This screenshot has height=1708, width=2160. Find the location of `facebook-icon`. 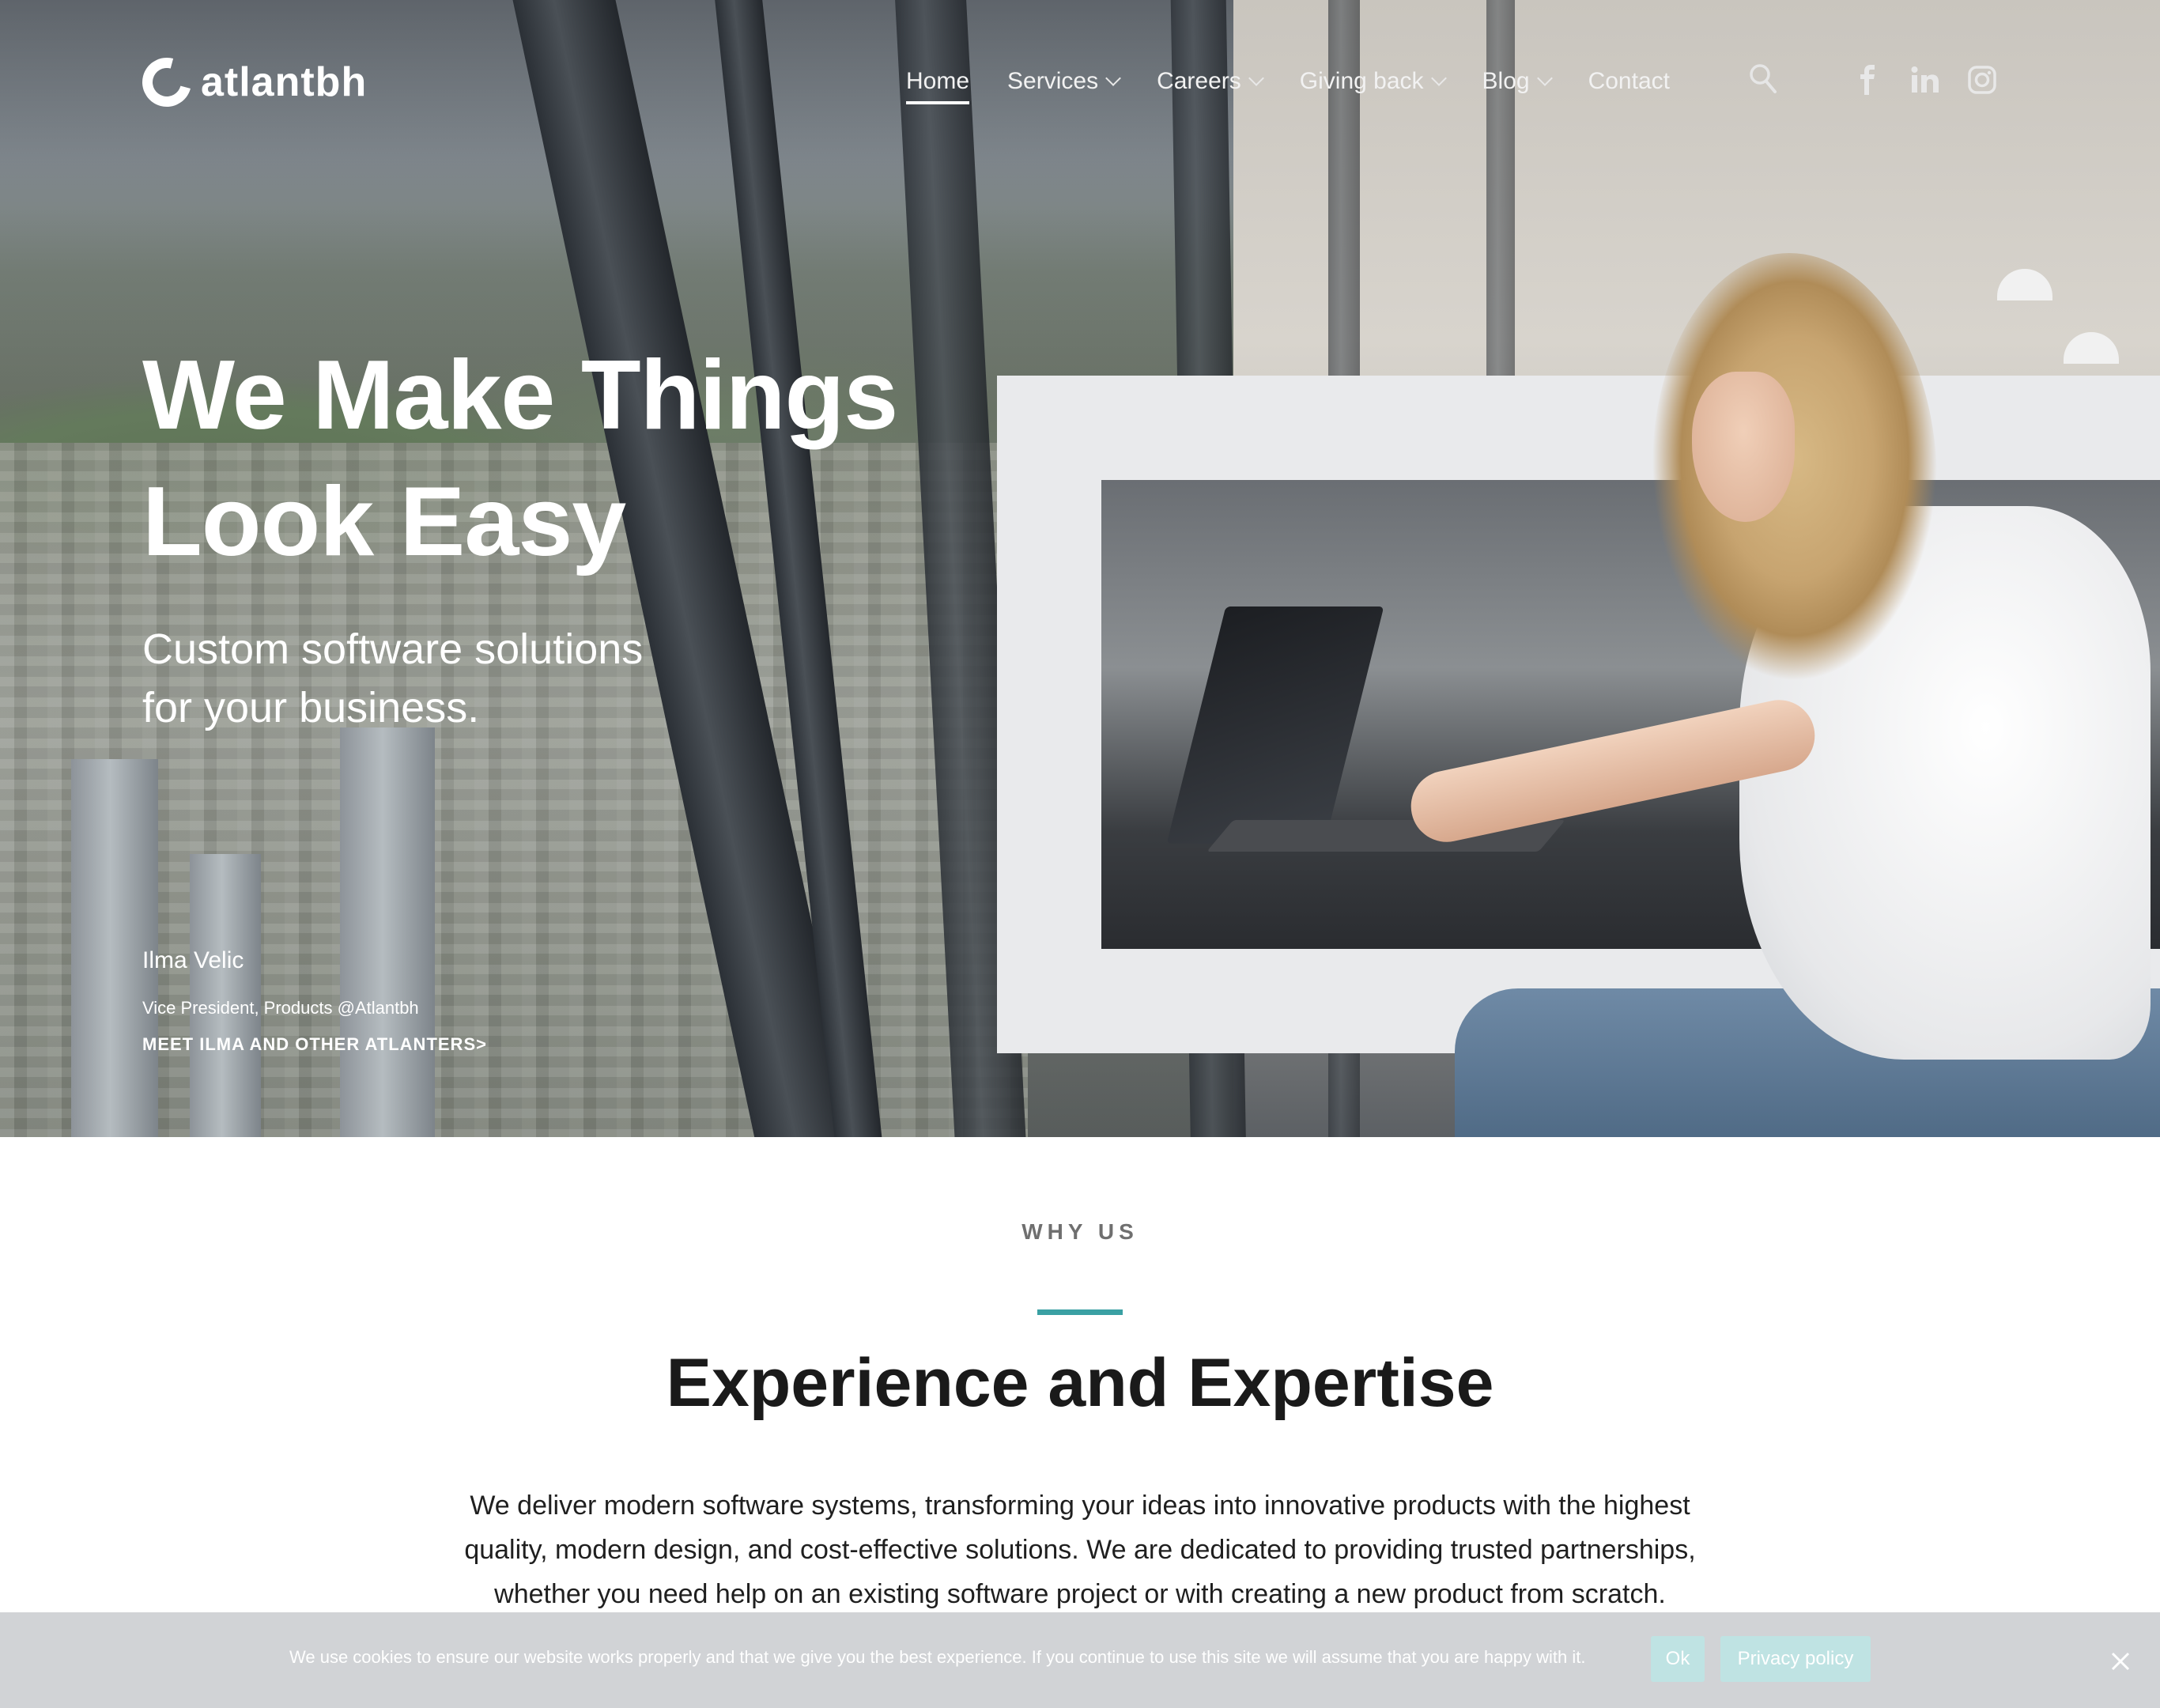

facebook-icon is located at coordinates (1868, 80).